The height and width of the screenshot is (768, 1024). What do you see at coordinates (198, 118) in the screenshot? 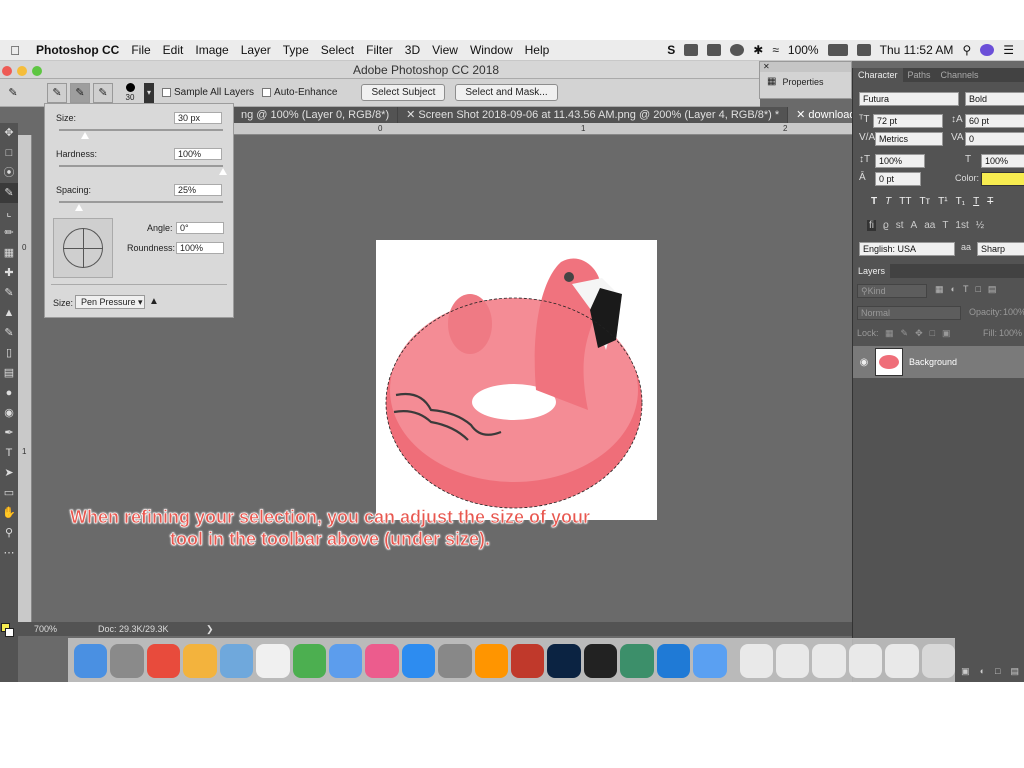
I see `size-input: 30 px` at bounding box center [198, 118].